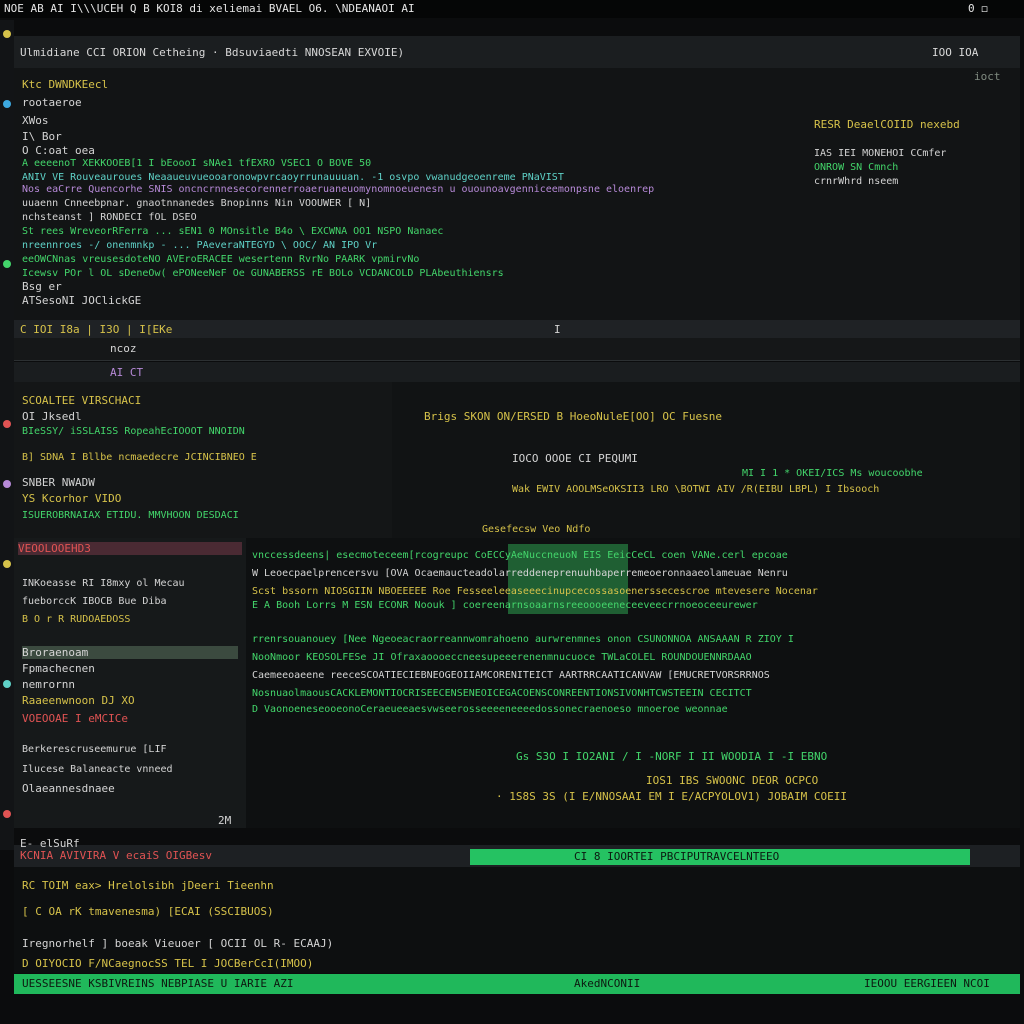 The height and width of the screenshot is (1024, 1024). What do you see at coordinates (517, 329) in the screenshot?
I see `pane-status-row: C IOI I8a | I3O | I[EKe I` at bounding box center [517, 329].